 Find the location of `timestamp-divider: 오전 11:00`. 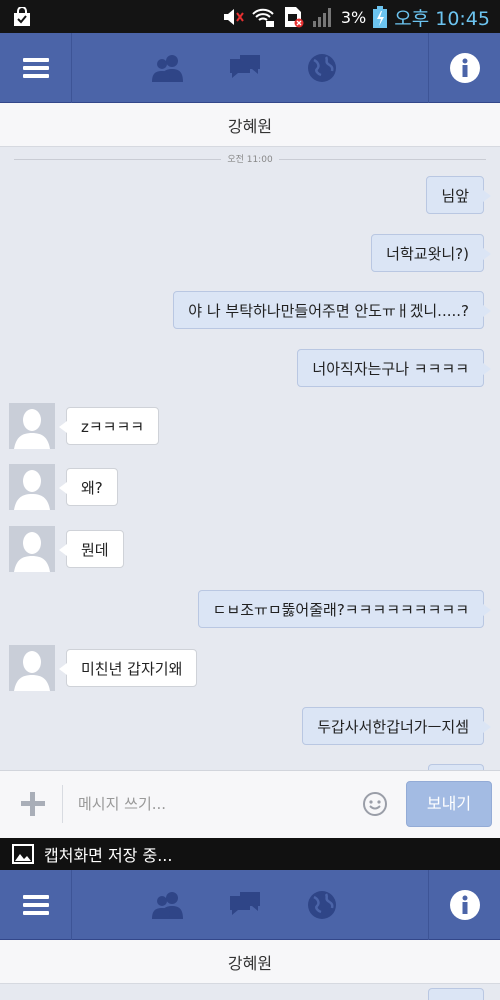

timestamp-divider: 오전 11:00 is located at coordinates (250, 159).